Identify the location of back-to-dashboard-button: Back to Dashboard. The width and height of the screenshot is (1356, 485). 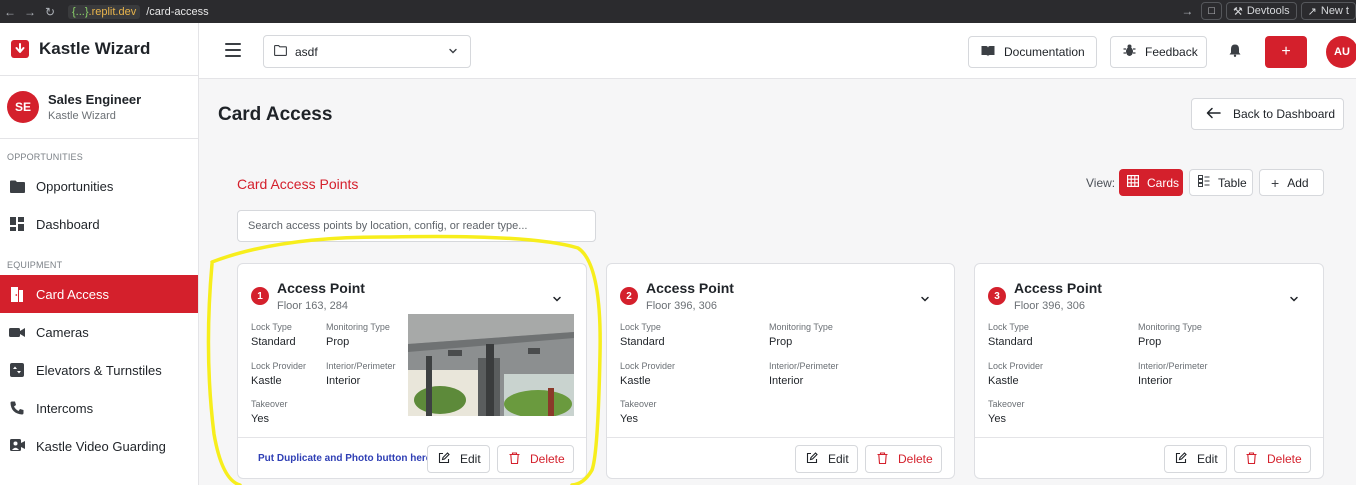
(1267, 114).